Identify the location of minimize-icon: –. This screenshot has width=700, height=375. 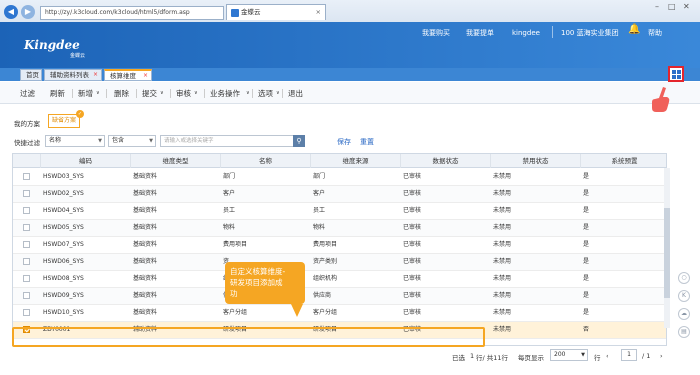
(657, 6).